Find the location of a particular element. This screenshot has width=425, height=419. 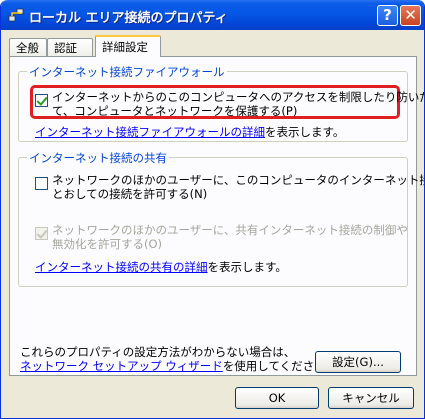

firewall-checkbox is located at coordinates (41, 100).